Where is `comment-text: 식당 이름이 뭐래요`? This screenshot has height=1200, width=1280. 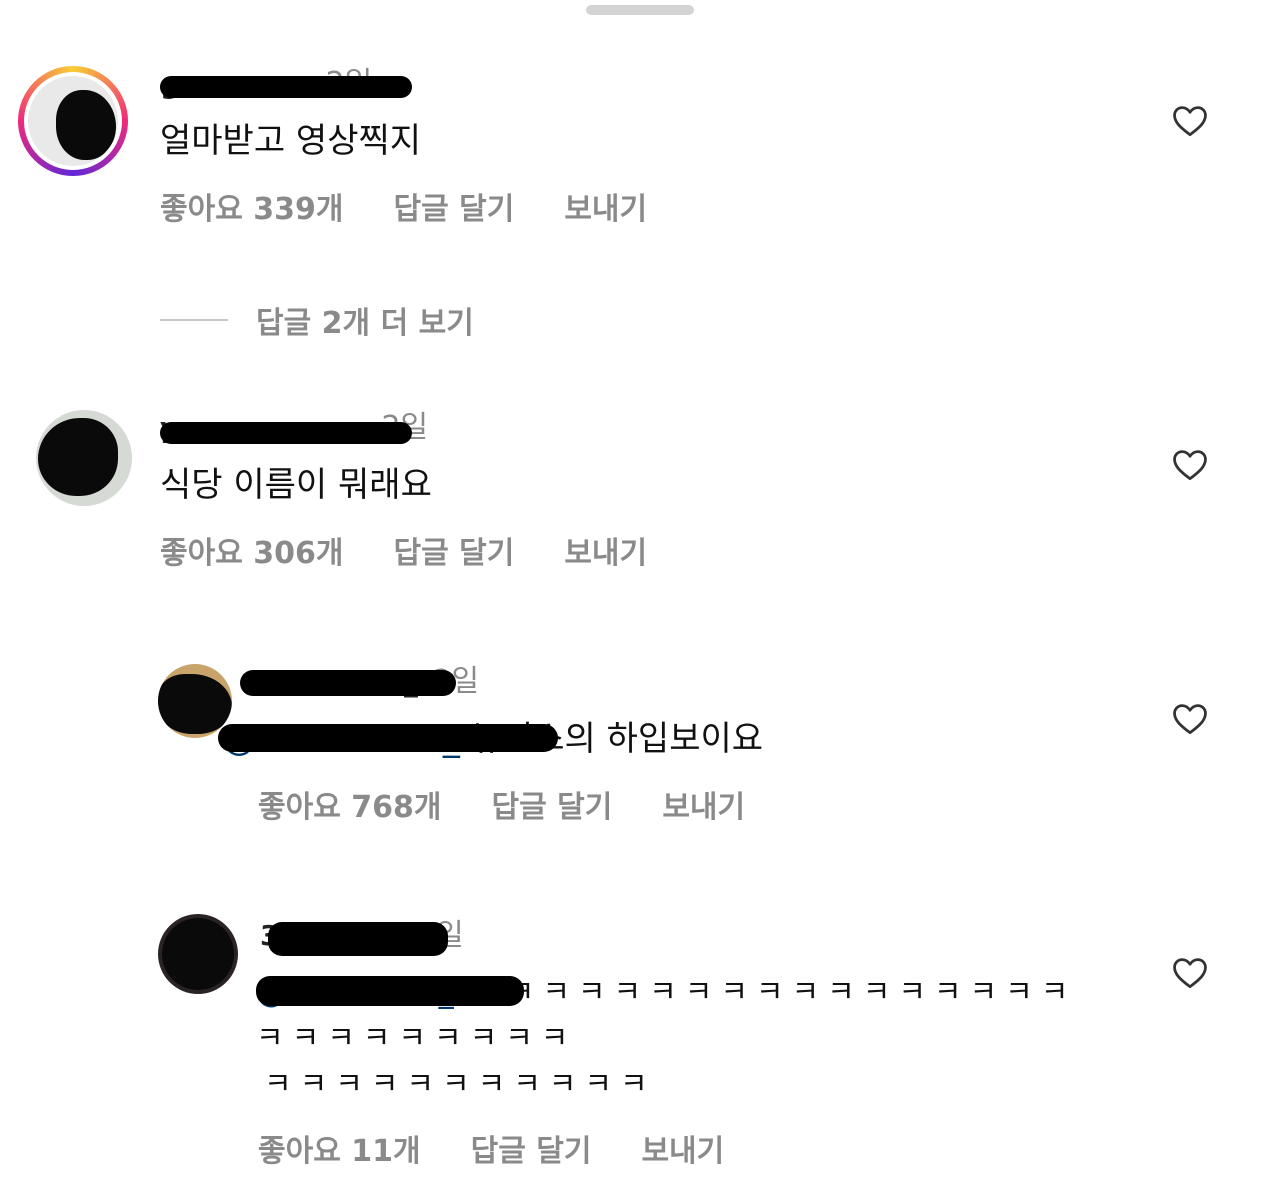 comment-text: 식당 이름이 뭐래요 is located at coordinates (296, 485).